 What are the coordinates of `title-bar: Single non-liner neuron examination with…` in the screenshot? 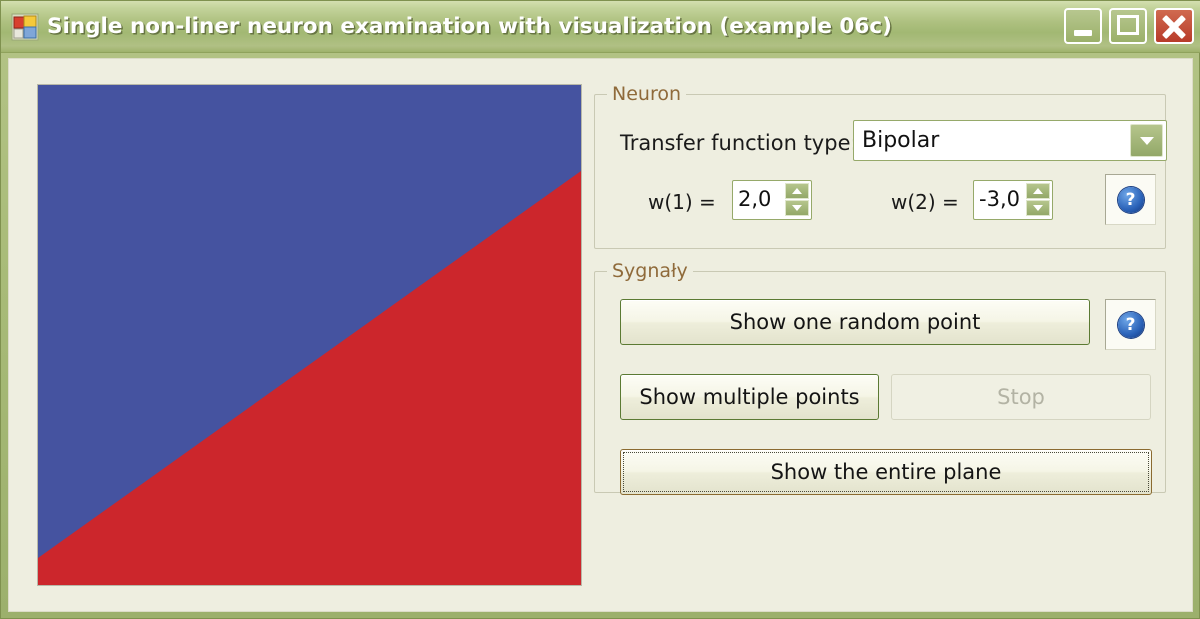 It's located at (600, 27).